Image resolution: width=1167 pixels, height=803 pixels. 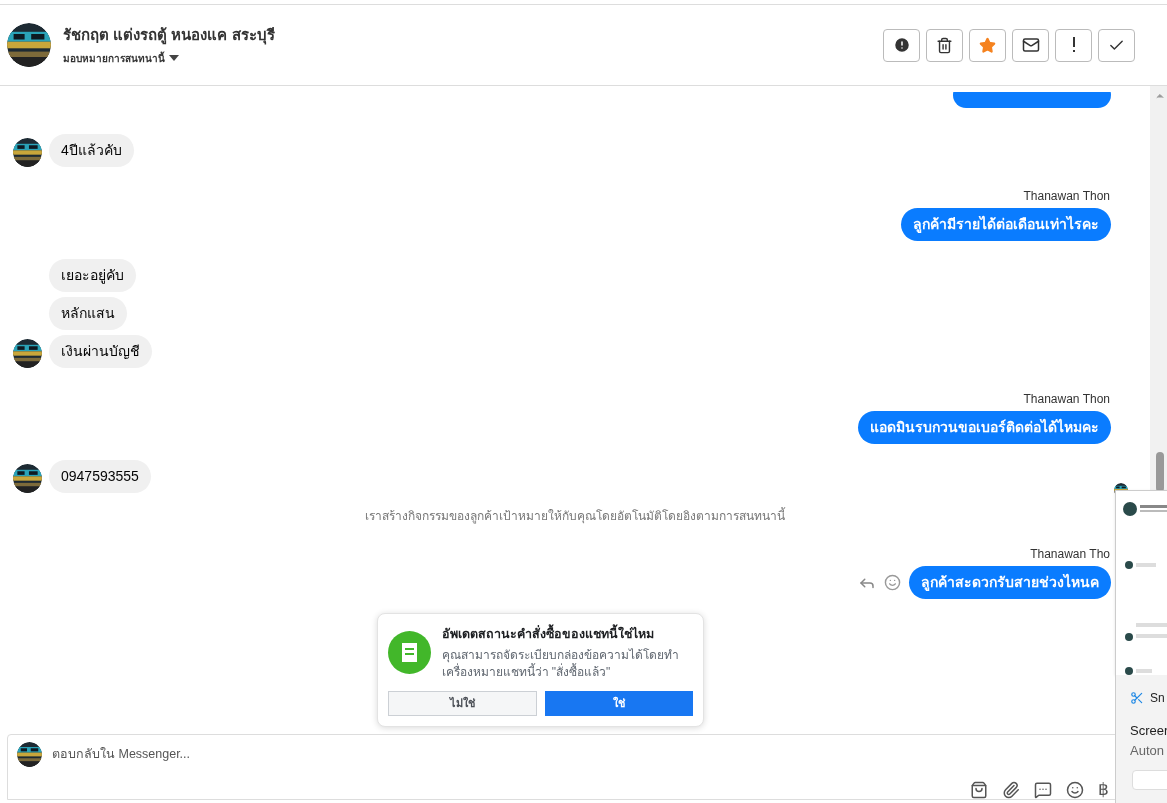 I want to click on decline-button: ไม่ใช่, so click(x=462, y=703).